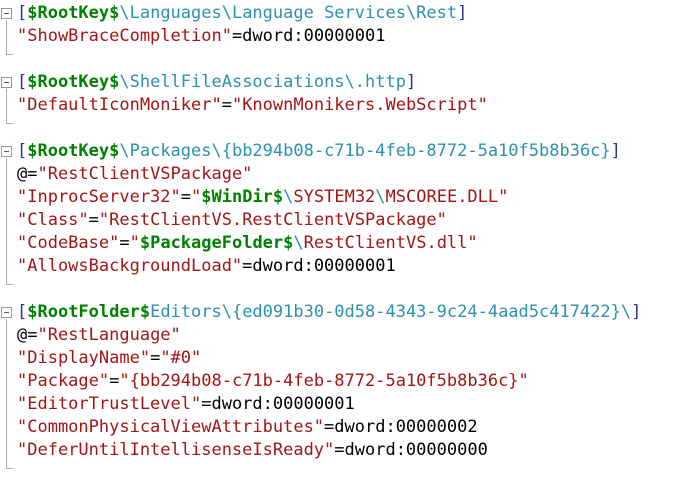 Image resolution: width=688 pixels, height=483 pixels. I want to click on code-line: @="RestClientVSPackage", so click(352, 174).